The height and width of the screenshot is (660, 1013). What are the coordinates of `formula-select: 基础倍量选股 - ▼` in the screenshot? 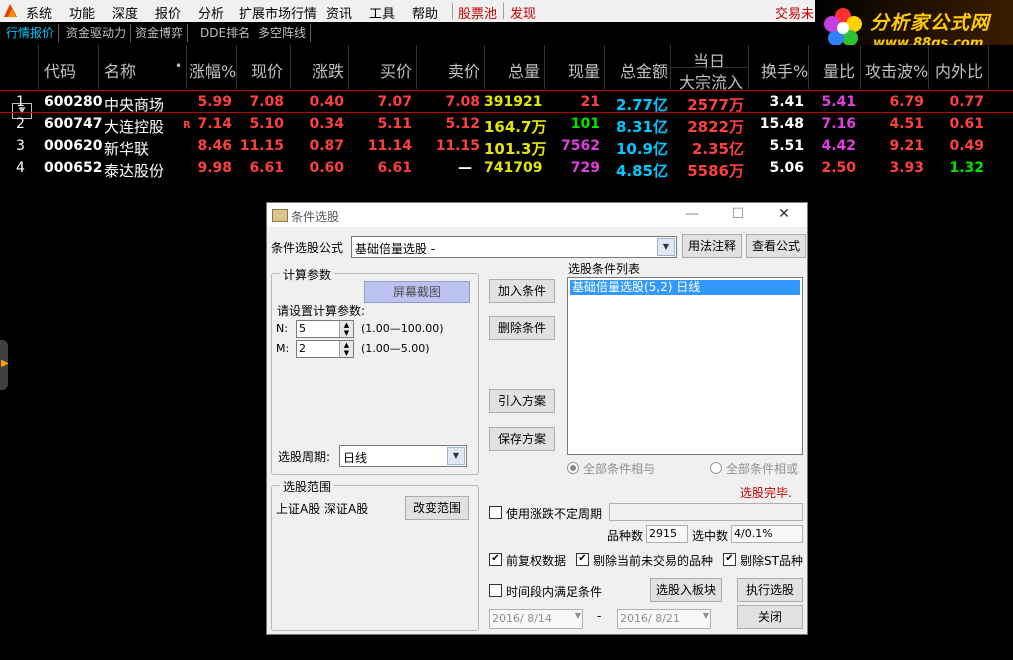 It's located at (514, 247).